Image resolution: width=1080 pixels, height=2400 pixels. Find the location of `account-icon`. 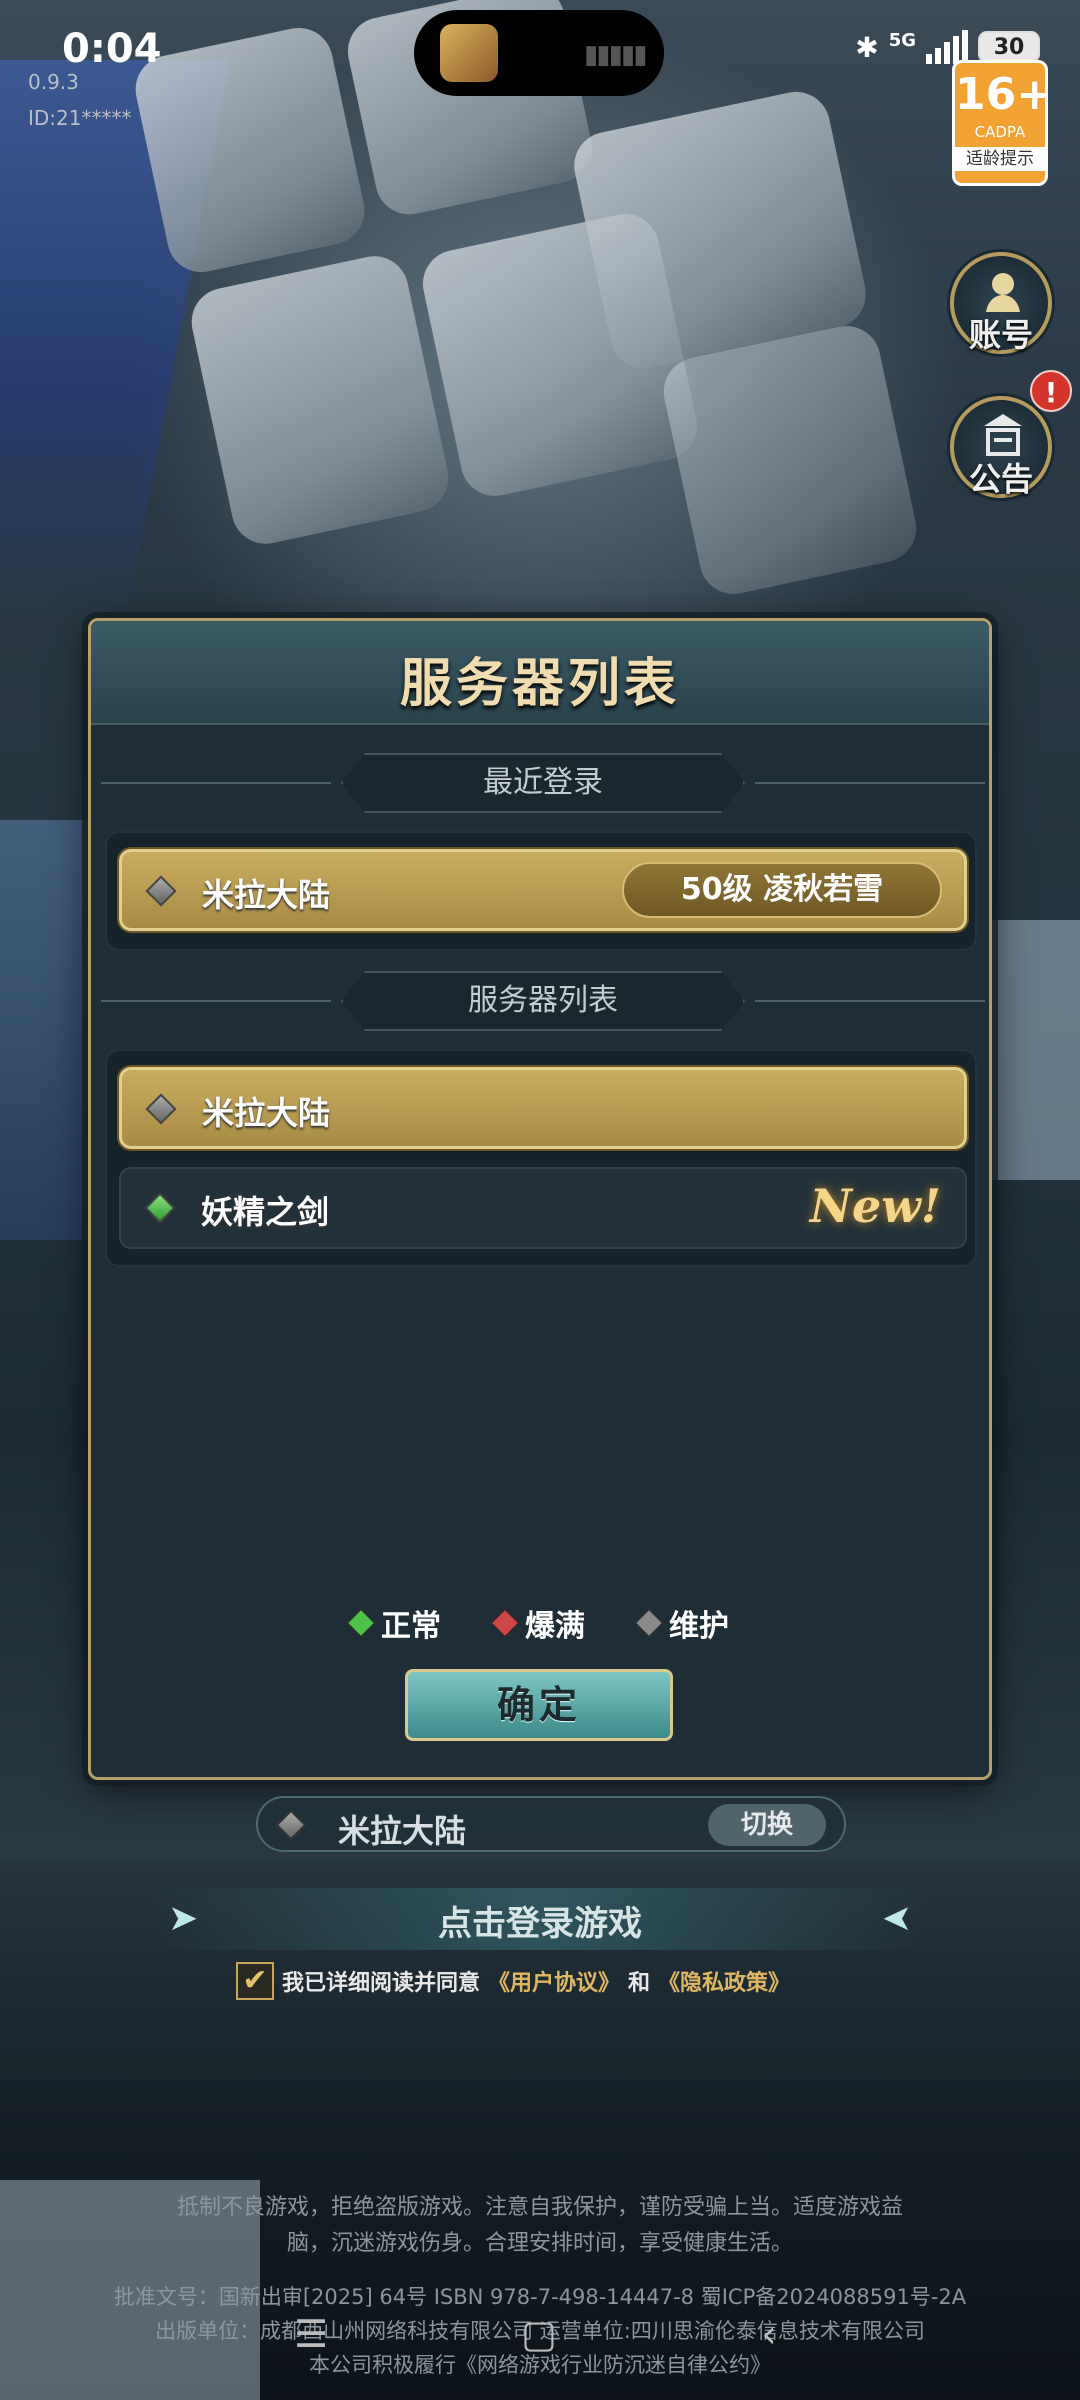

account-icon is located at coordinates (1003, 292).